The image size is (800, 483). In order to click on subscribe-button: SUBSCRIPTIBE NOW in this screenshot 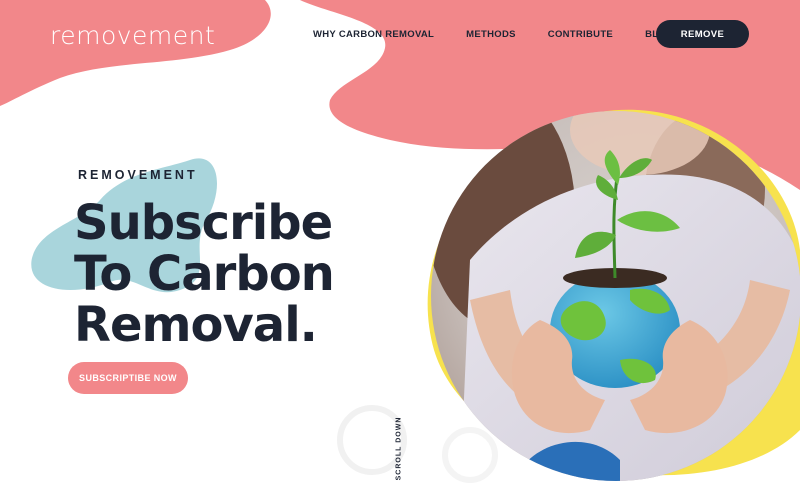, I will do `click(128, 378)`.